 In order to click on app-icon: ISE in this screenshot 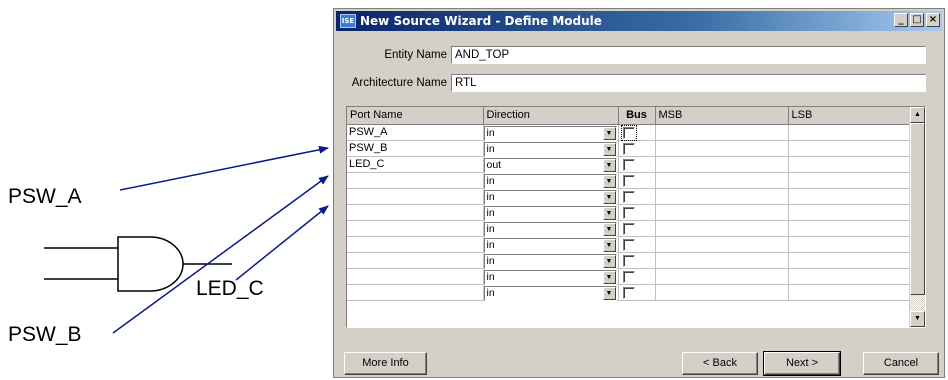, I will do `click(348, 21)`.